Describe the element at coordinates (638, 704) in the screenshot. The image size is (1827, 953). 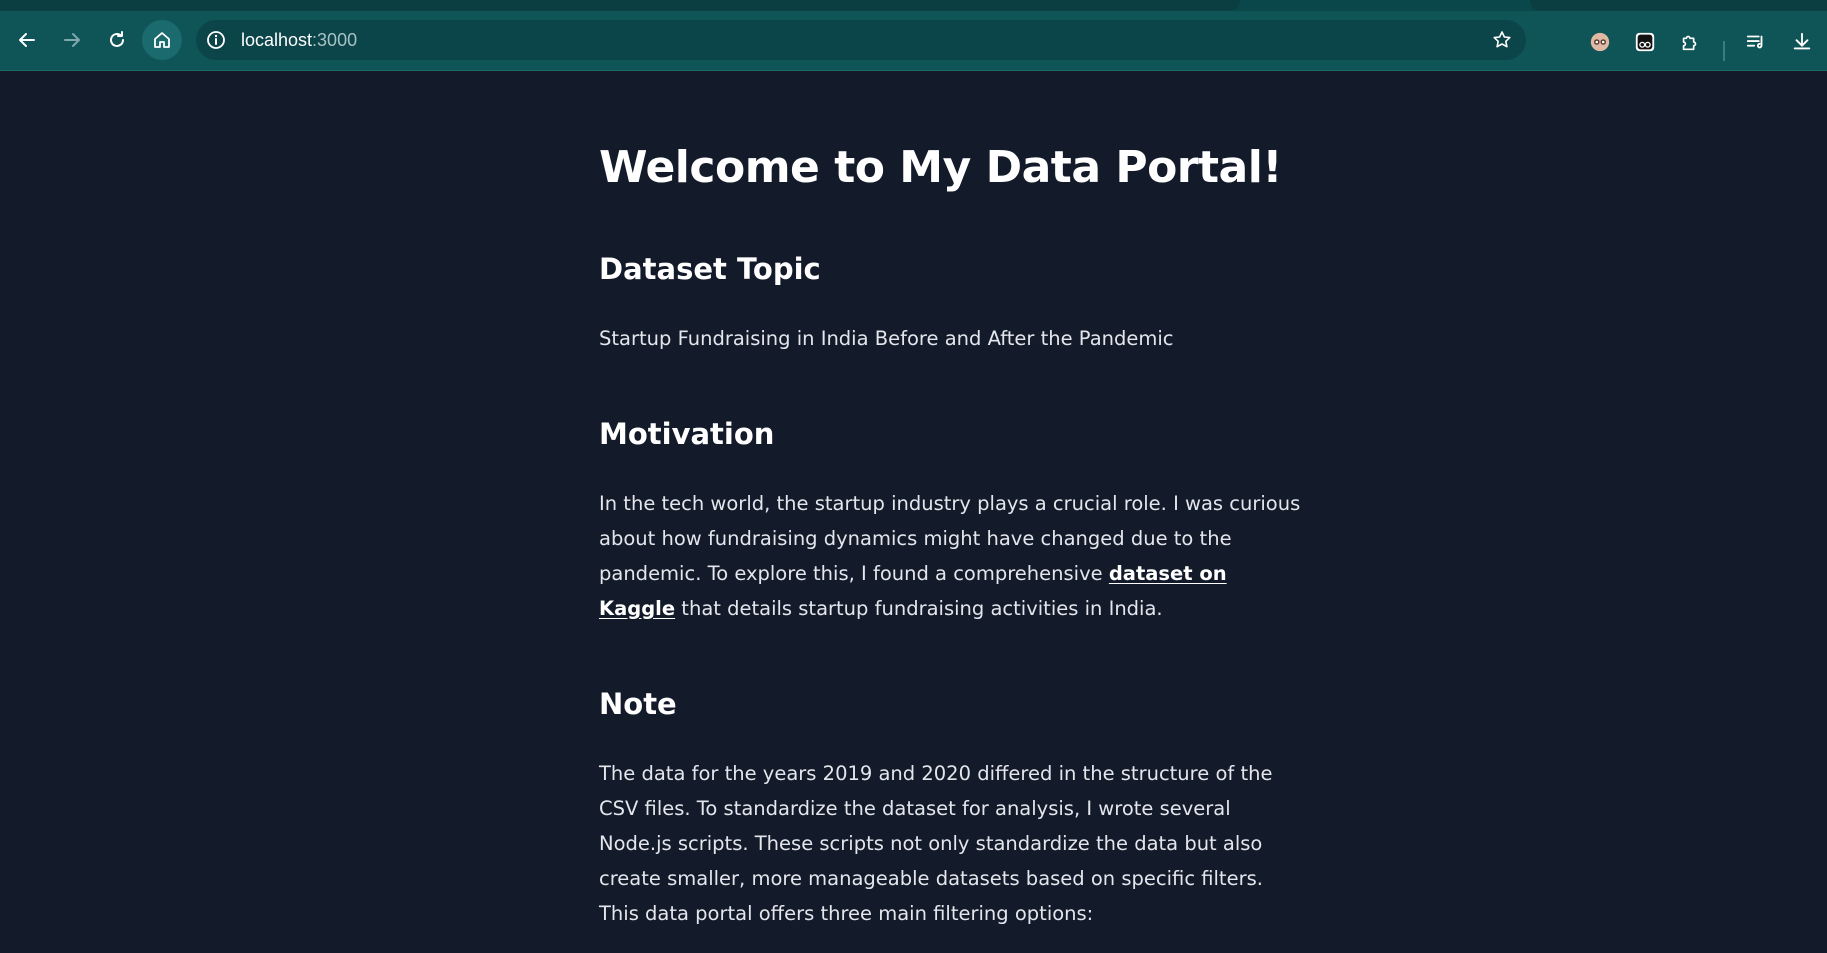
I see `section-heading-note: Note` at that location.